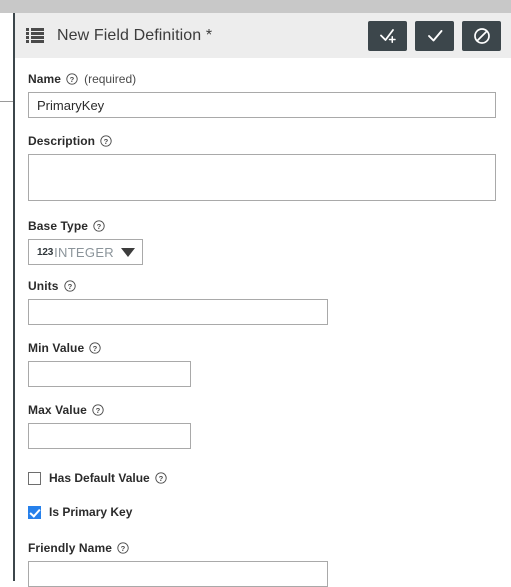 This screenshot has height=587, width=511. I want to click on field-description-label-text: Description, so click(62, 141).